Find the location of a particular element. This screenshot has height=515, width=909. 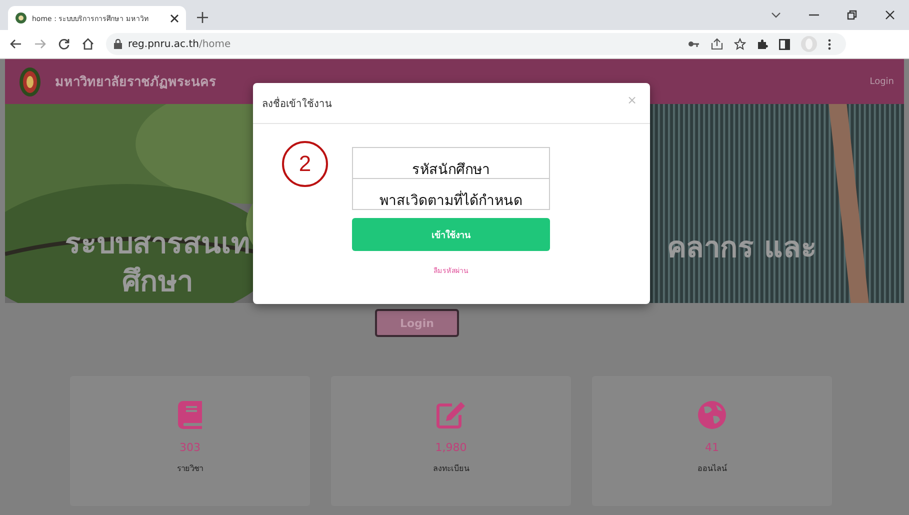

input-field: รหัสนักศึกษา is located at coordinates (451, 163).